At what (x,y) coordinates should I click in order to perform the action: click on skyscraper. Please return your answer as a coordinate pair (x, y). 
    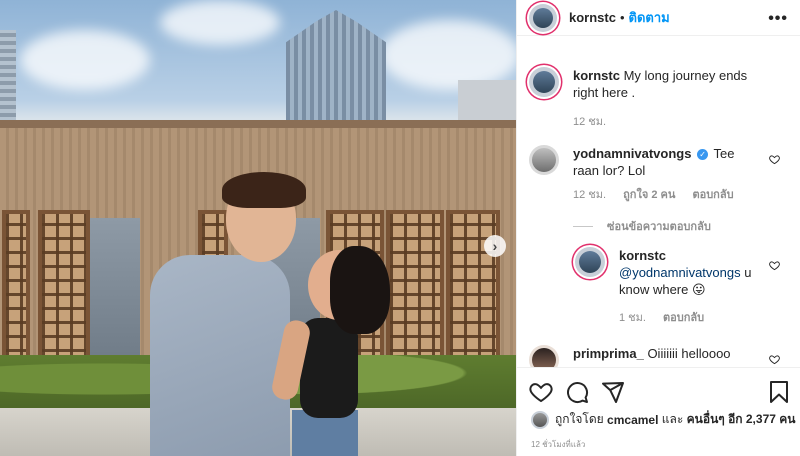
    Looking at the image, I should click on (336, 67).